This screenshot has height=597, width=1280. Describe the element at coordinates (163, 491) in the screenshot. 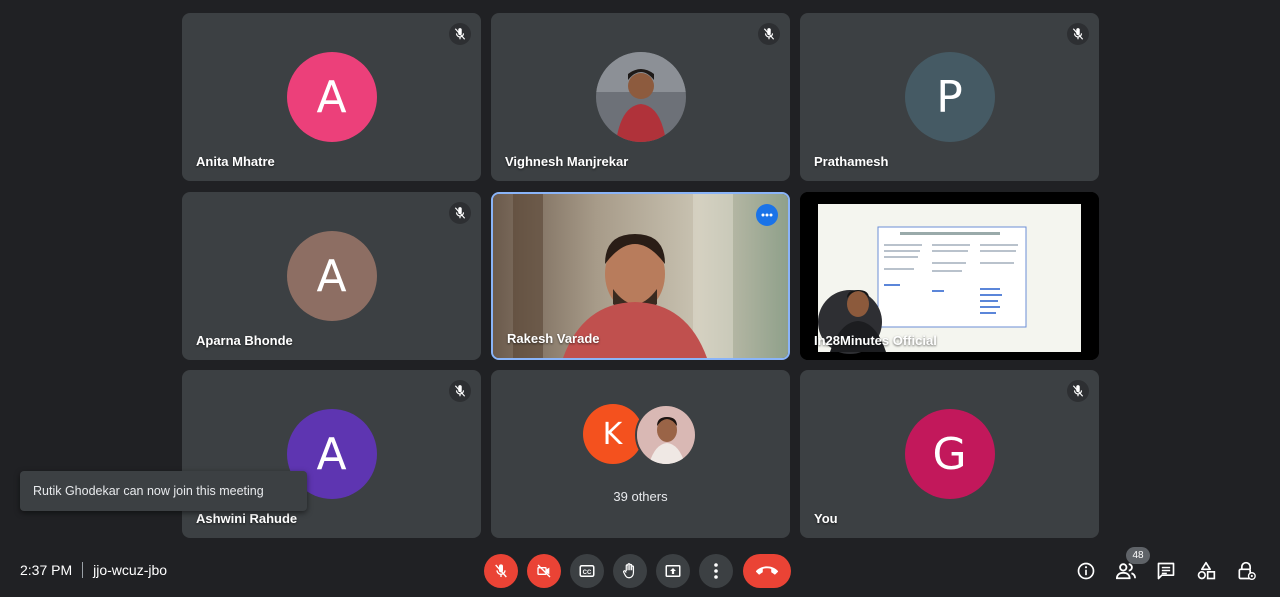

I see `notification-toast: Rutik Ghodekar can now join this meeting` at that location.